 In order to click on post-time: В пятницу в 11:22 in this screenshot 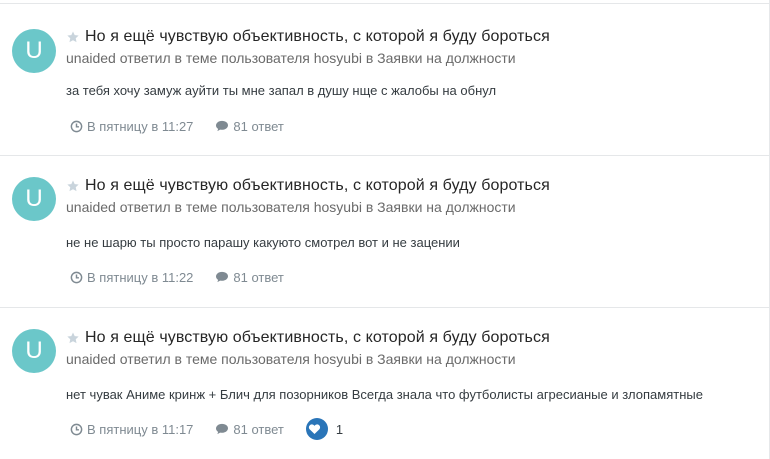, I will do `click(131, 277)`.